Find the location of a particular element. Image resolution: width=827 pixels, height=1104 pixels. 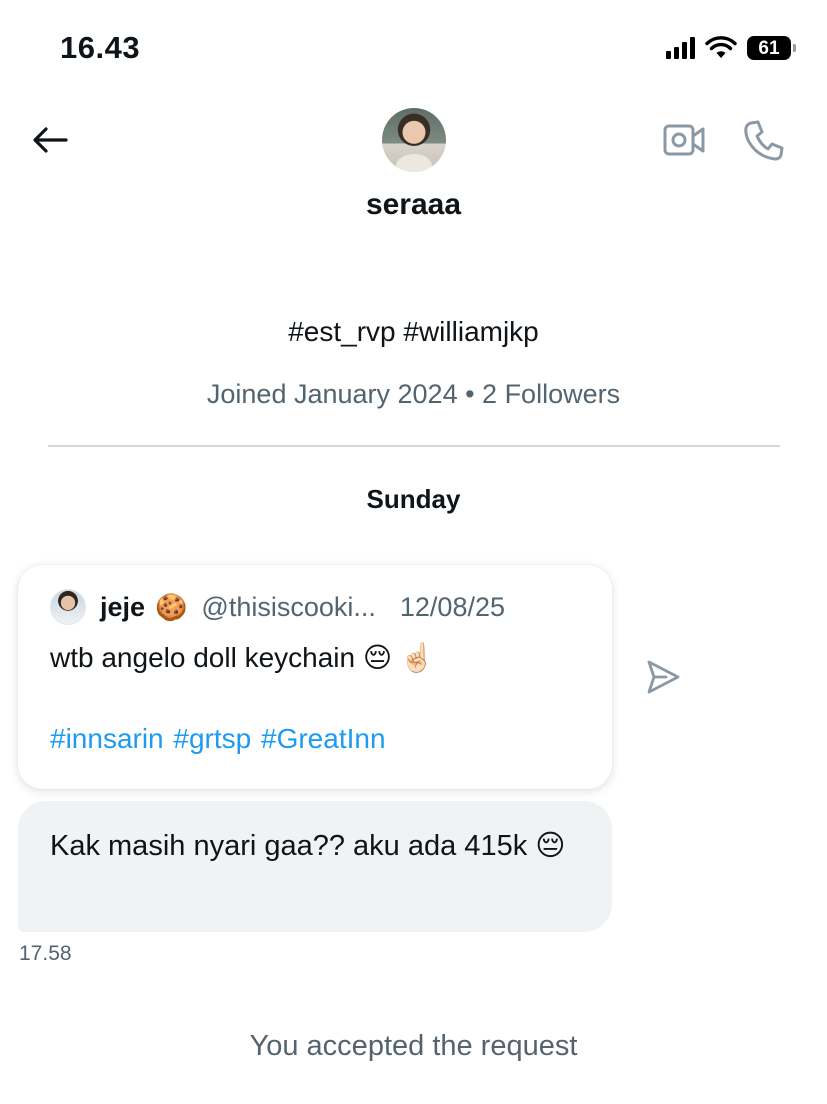

profile-meta: Joined January 2024 • 2 Followers is located at coordinates (413, 394).